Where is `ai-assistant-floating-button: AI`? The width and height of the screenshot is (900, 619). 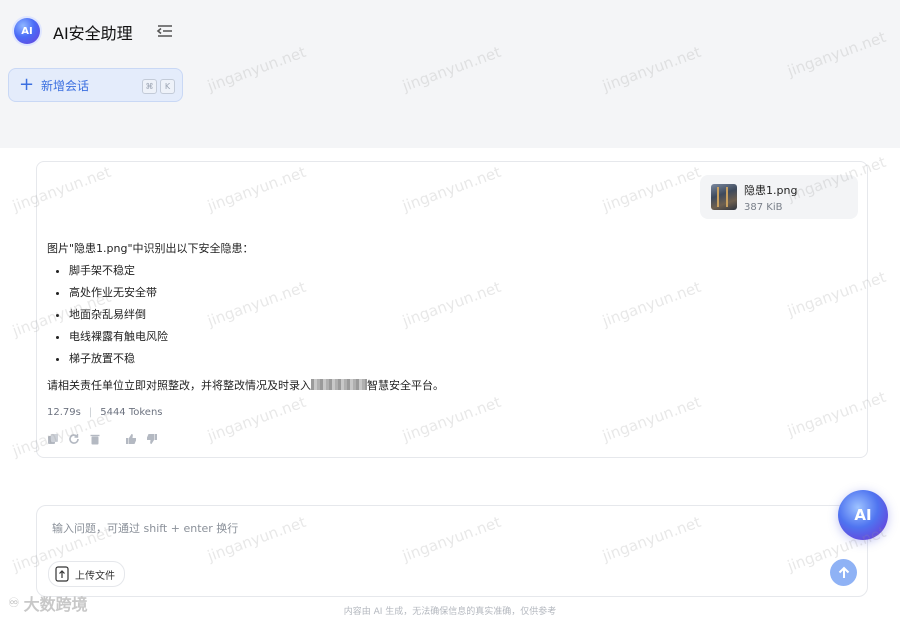 ai-assistant-floating-button: AI is located at coordinates (863, 515).